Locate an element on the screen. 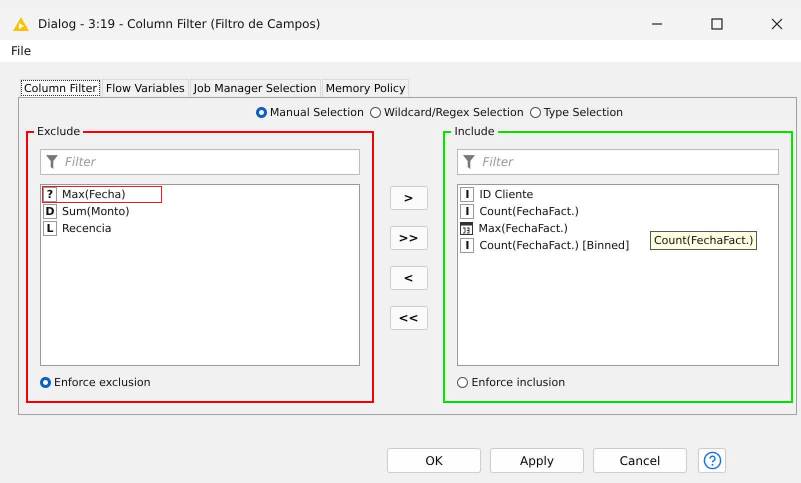  tab: Memory Policy is located at coordinates (366, 88).